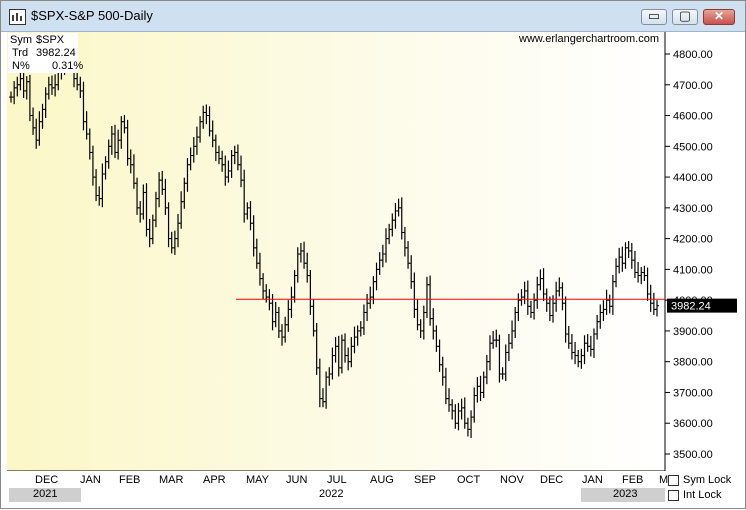  I want to click on y-tick-label: 4800.00, so click(693, 55).